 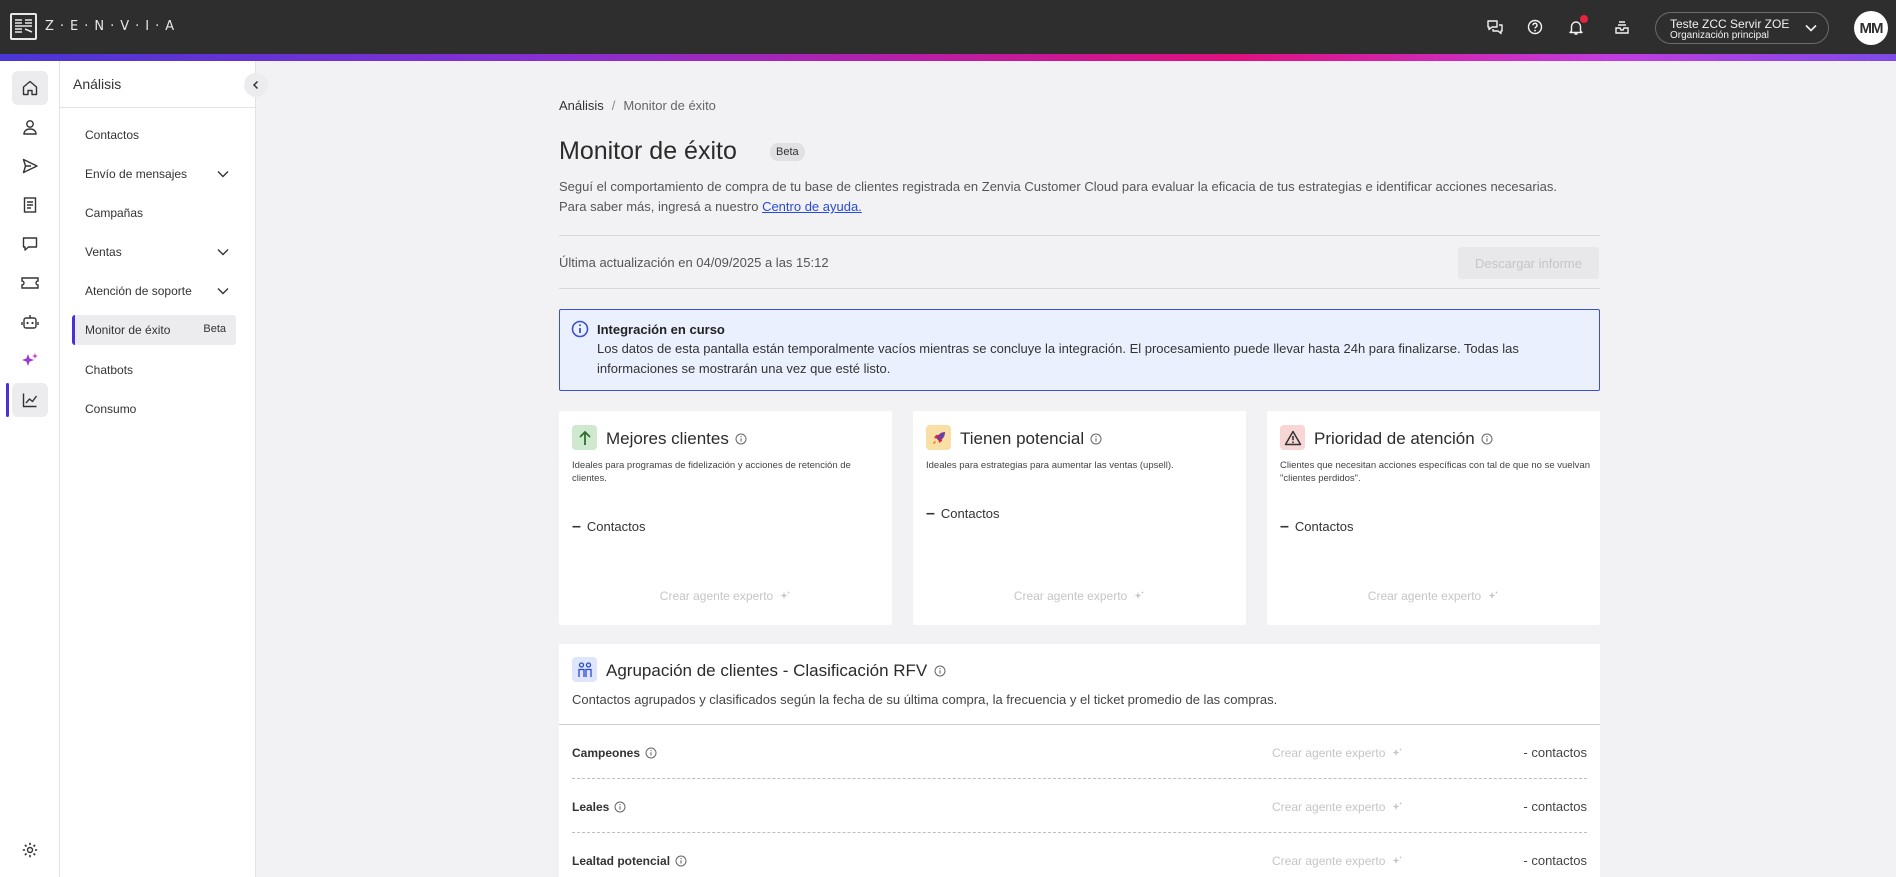 I want to click on ticket-icon, so click(x=30, y=283).